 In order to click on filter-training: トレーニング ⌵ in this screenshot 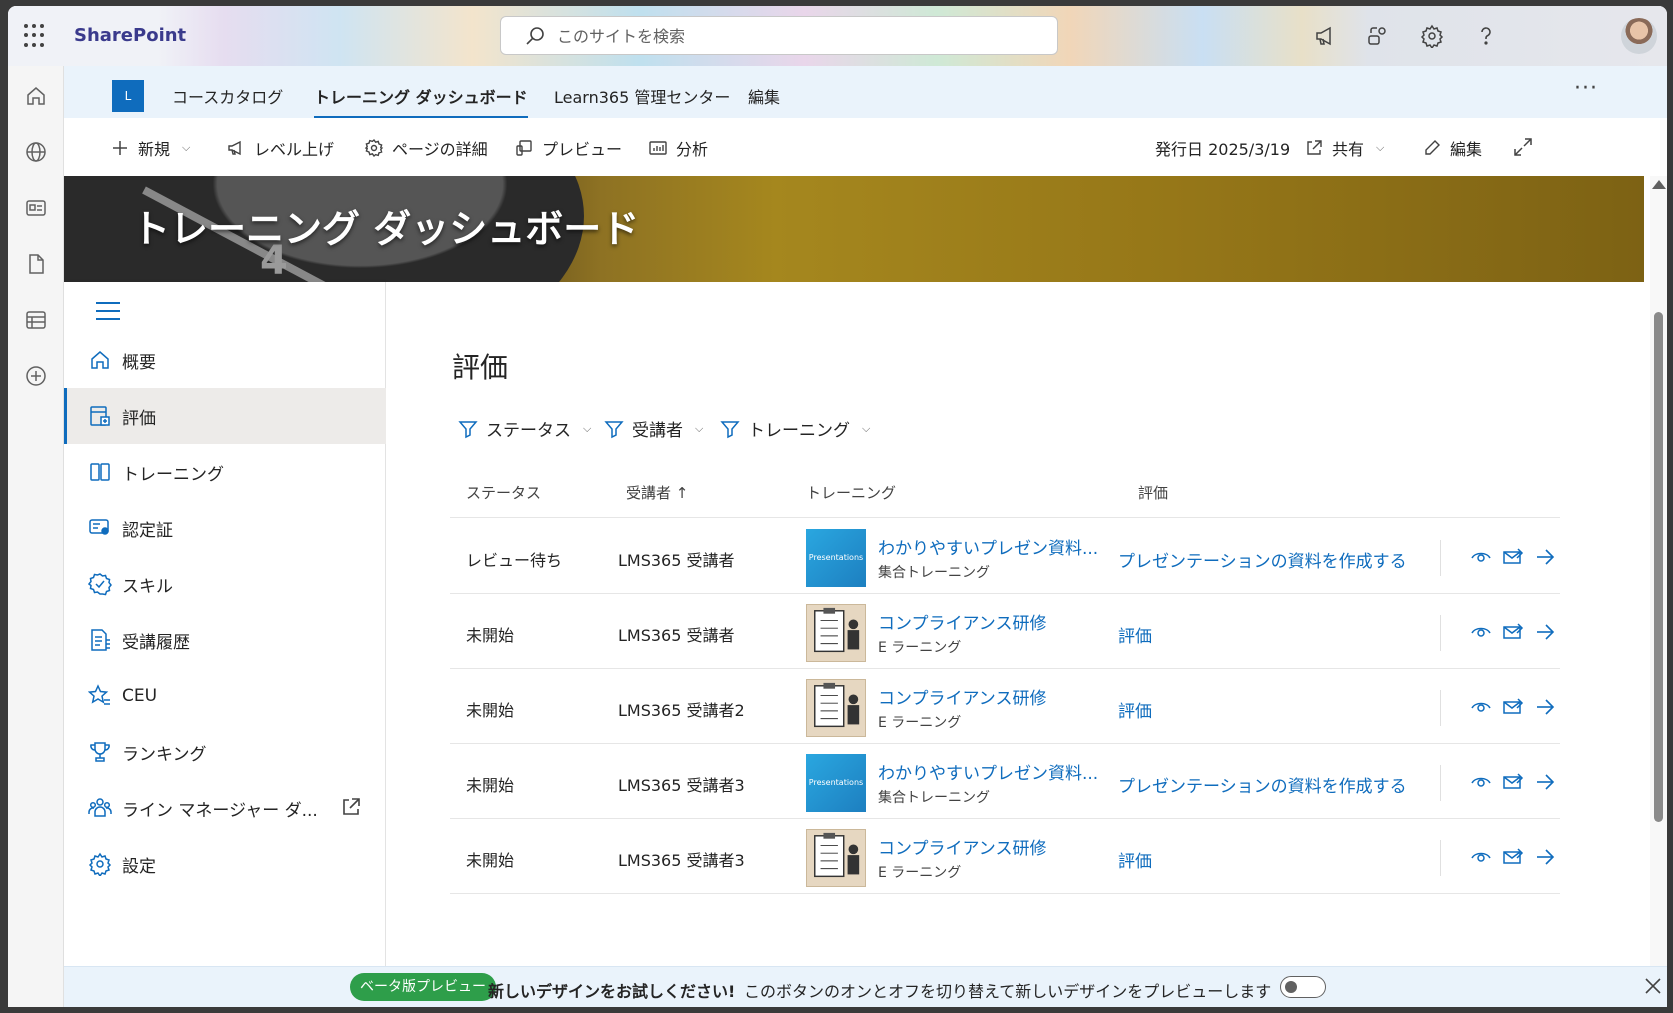, I will do `click(795, 428)`.